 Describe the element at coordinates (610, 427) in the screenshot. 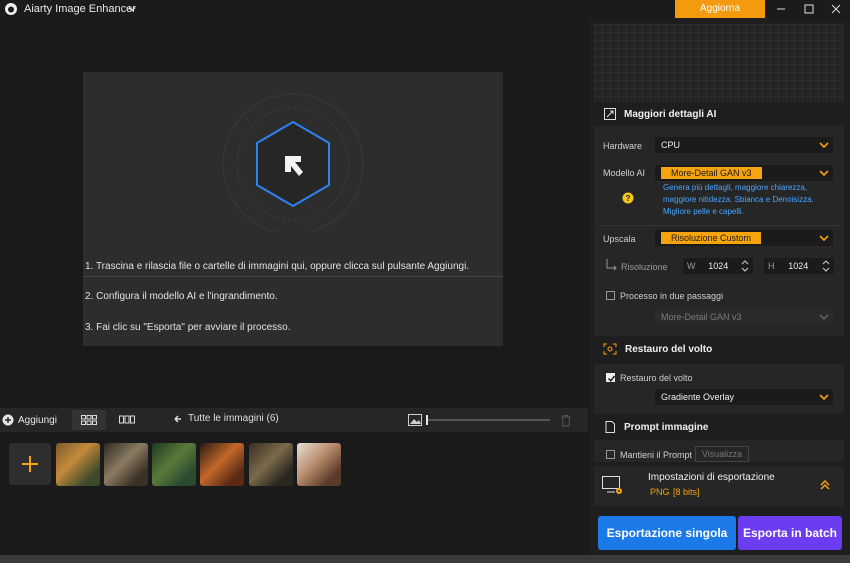

I see `document-icon` at that location.